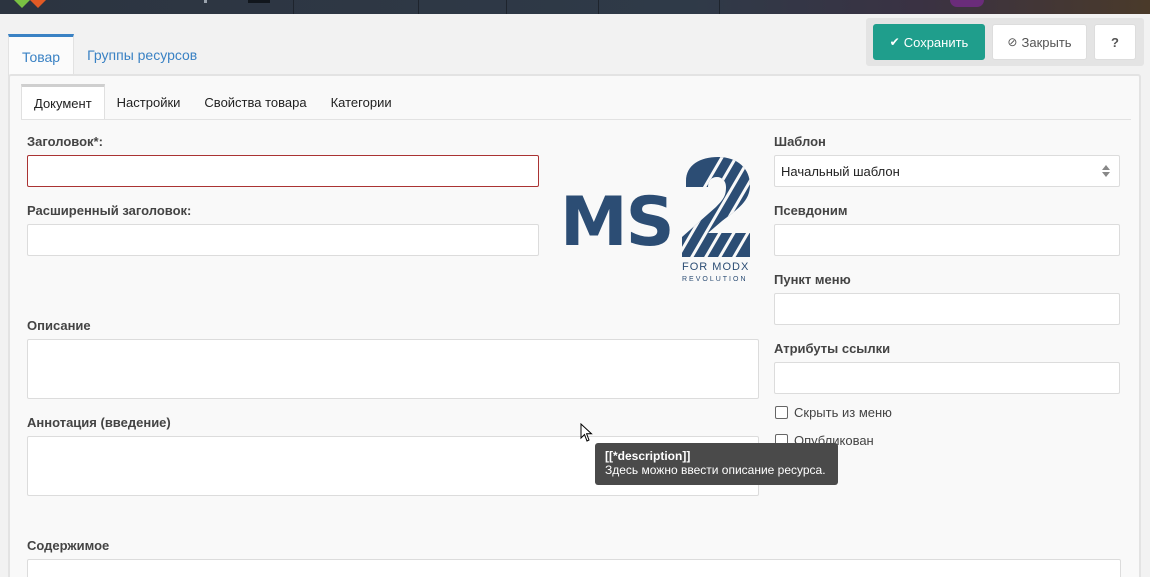 This screenshot has width=1150, height=577. What do you see at coordinates (947, 240) in the screenshot?
I see `alias-input` at bounding box center [947, 240].